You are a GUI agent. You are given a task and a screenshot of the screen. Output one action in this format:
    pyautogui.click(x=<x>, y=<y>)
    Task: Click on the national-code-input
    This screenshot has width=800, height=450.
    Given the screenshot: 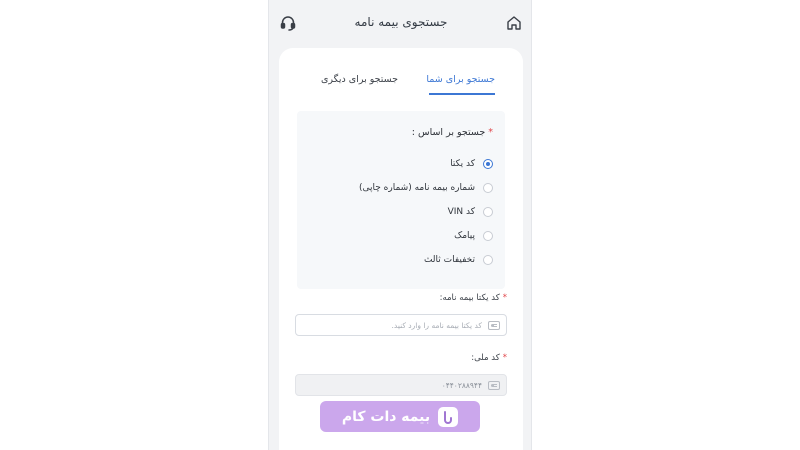 What is the action you would take?
    pyautogui.click(x=392, y=385)
    